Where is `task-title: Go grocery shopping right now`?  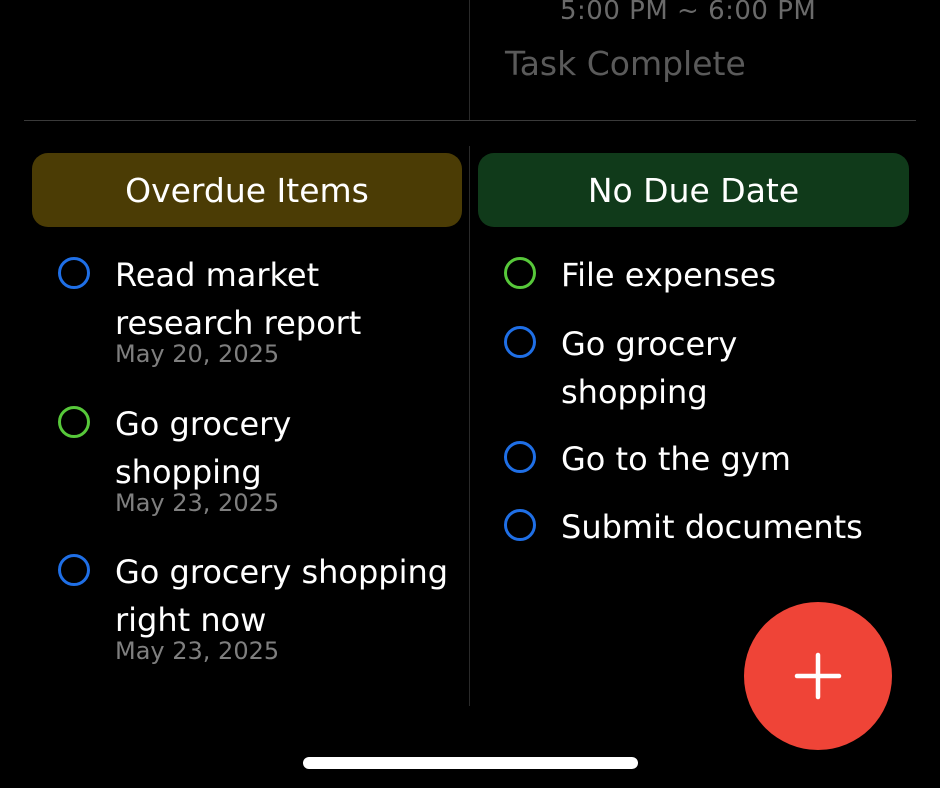
task-title: Go grocery shopping right now is located at coordinates (282, 596).